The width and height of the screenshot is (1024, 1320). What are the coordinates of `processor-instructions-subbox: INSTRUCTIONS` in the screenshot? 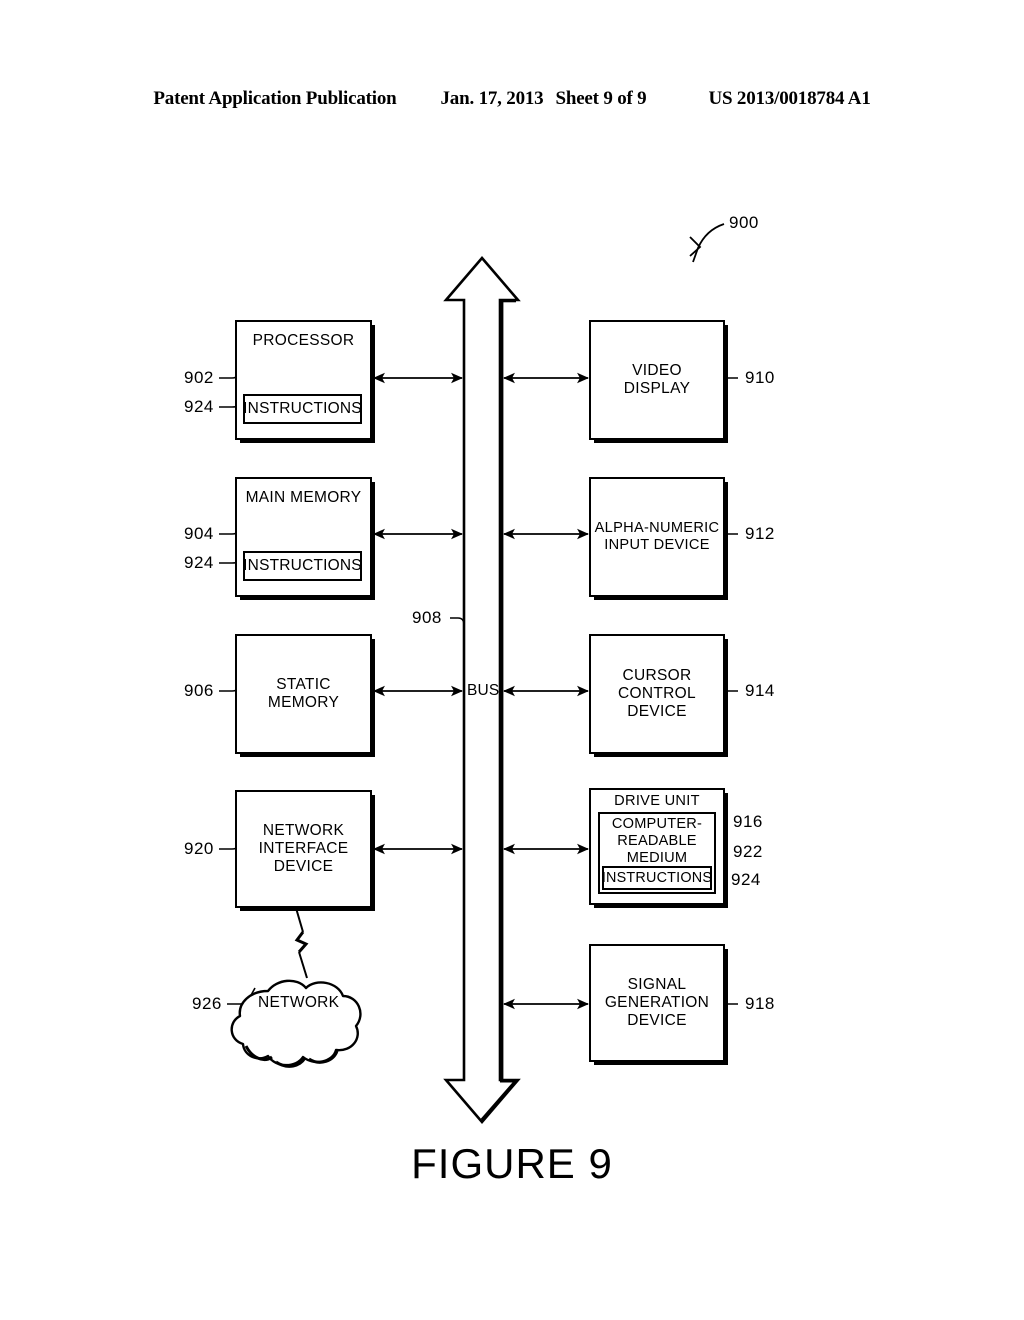 It's located at (302, 409).